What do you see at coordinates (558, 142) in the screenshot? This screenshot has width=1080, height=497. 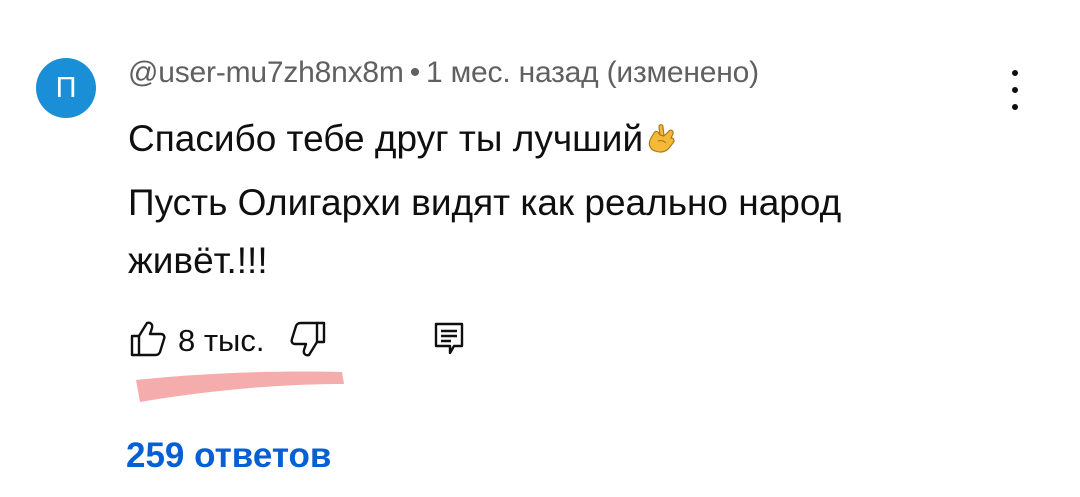 I see `comment-line-1: Спасибо тебе друг ты лучший` at bounding box center [558, 142].